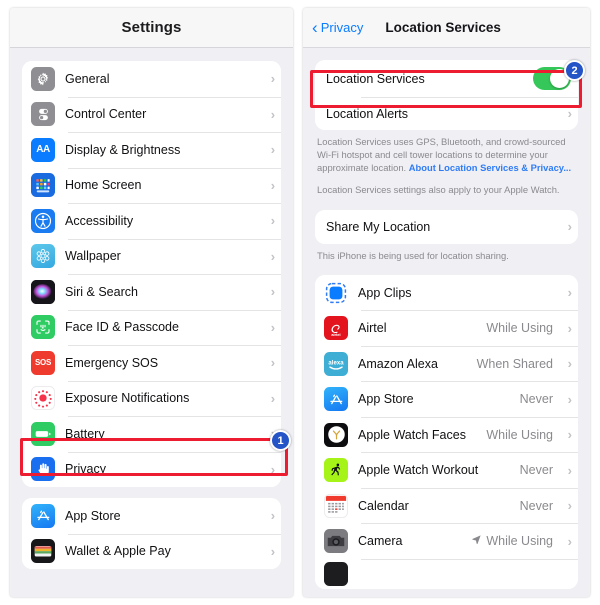 This screenshot has width=600, height=605. What do you see at coordinates (127, 398) in the screenshot?
I see `sidebar-item-label: Exposure Notifications` at bounding box center [127, 398].